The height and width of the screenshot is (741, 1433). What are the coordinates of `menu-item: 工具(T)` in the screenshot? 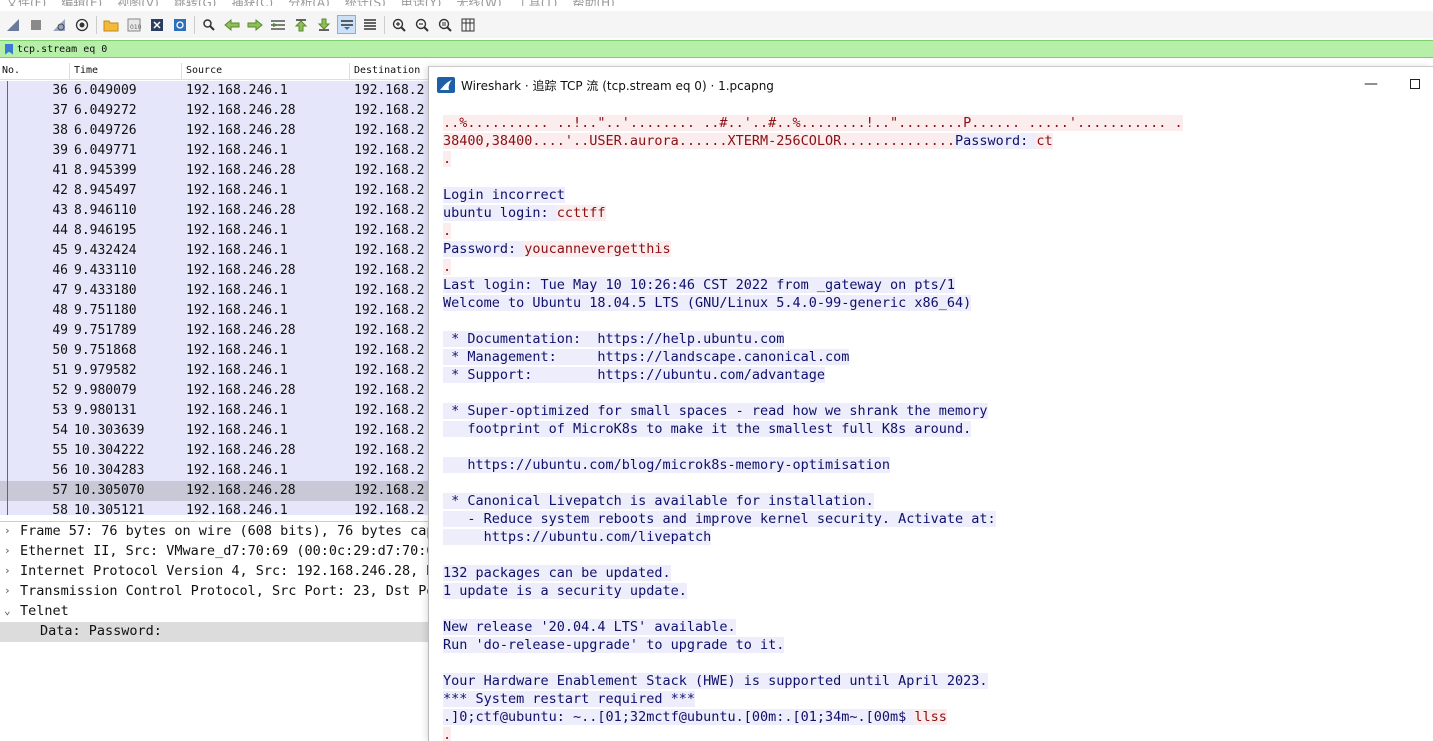 It's located at (537, 3).